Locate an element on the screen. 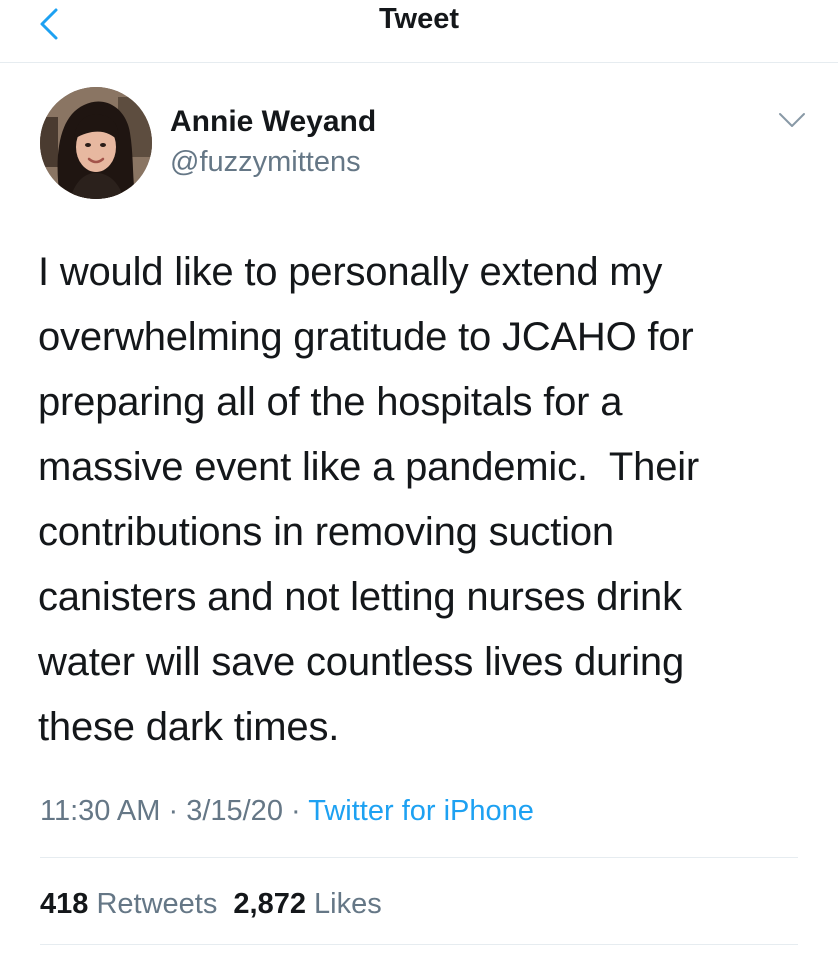  avatar-photo is located at coordinates (96, 143).